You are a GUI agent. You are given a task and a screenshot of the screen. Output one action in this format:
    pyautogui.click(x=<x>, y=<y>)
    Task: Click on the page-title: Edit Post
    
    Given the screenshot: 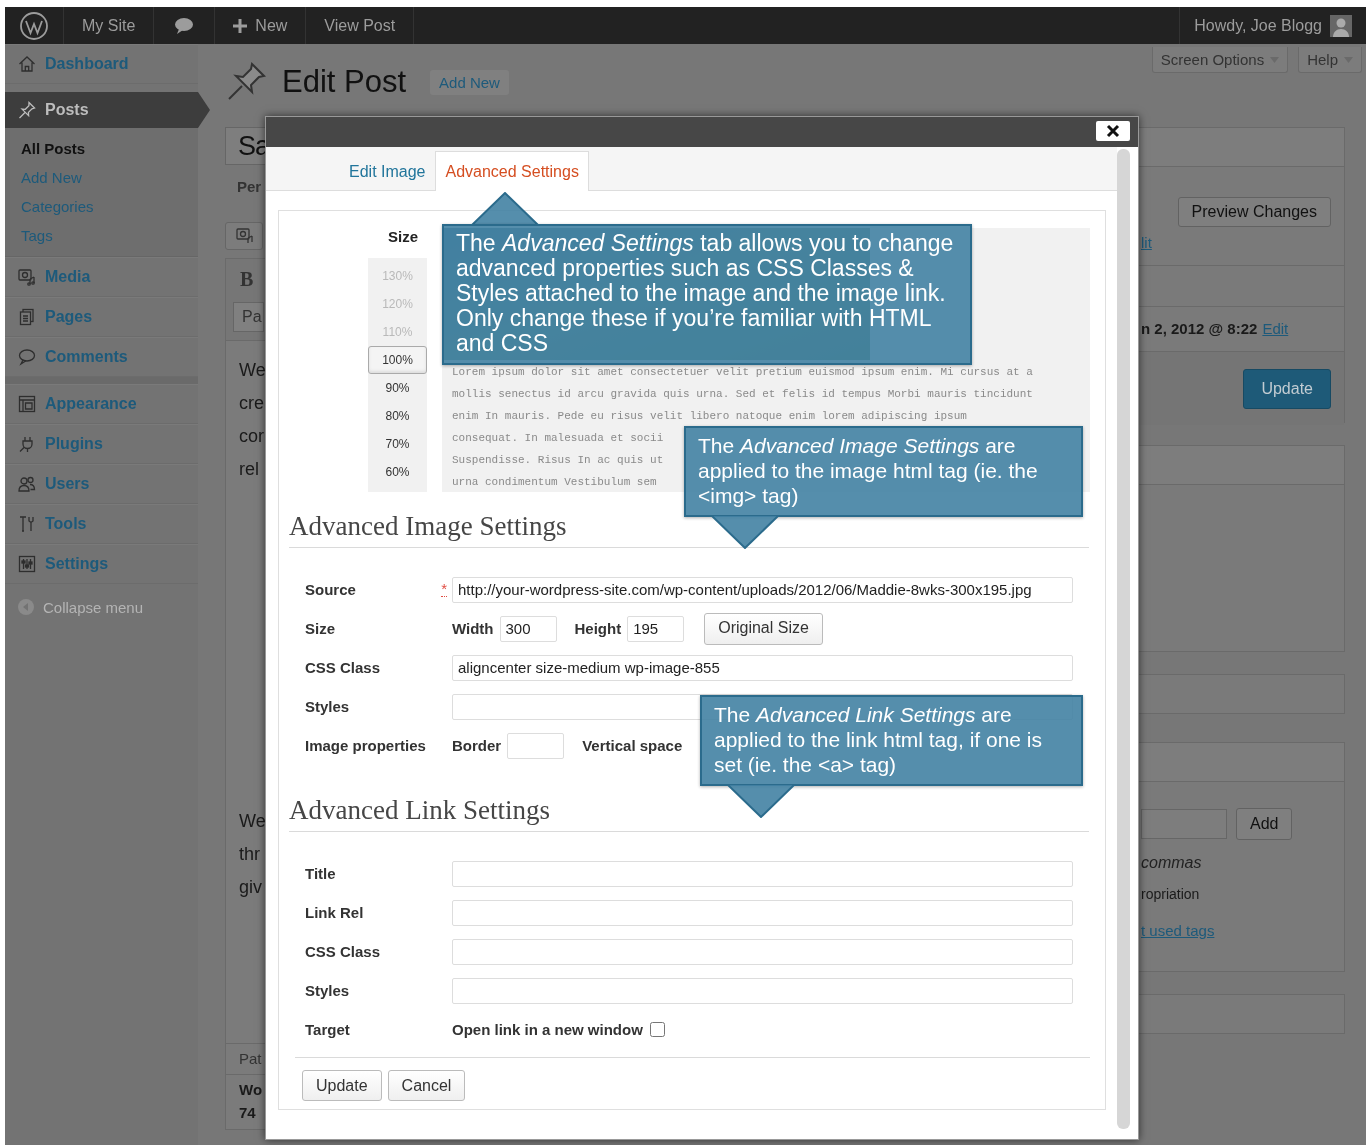 What is the action you would take?
    pyautogui.click(x=344, y=82)
    